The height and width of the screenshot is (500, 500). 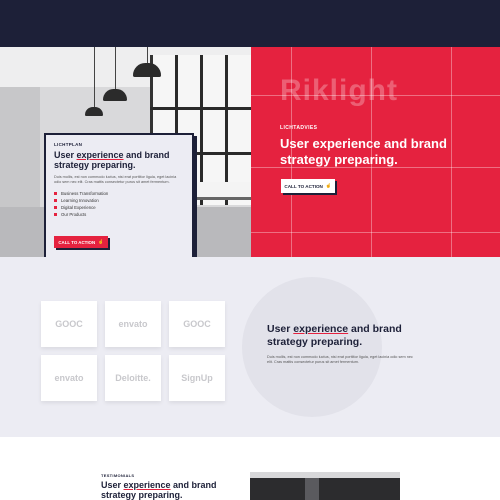 What do you see at coordinates (339, 90) in the screenshot?
I see `brand-watermark: Riklight` at bounding box center [339, 90].